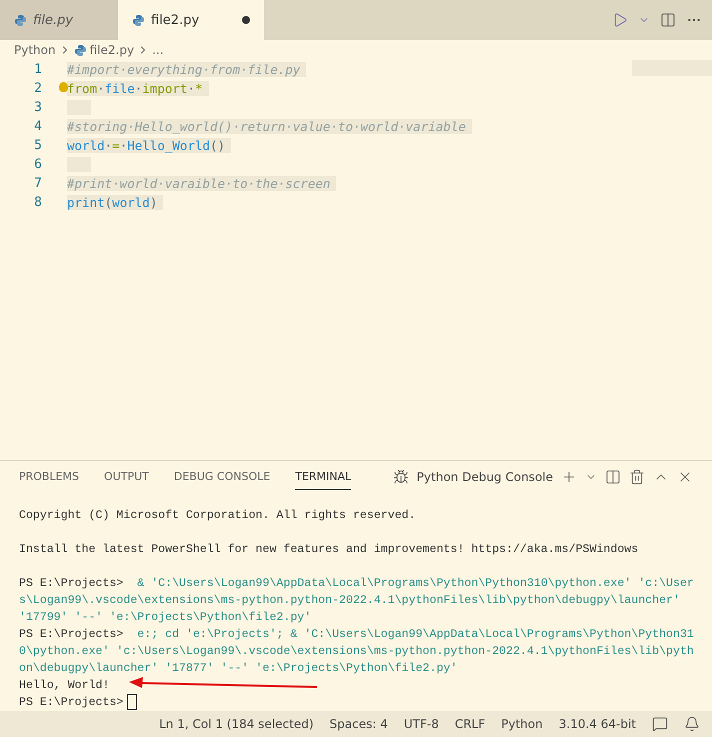  I want to click on line-number: 3, so click(37, 107).